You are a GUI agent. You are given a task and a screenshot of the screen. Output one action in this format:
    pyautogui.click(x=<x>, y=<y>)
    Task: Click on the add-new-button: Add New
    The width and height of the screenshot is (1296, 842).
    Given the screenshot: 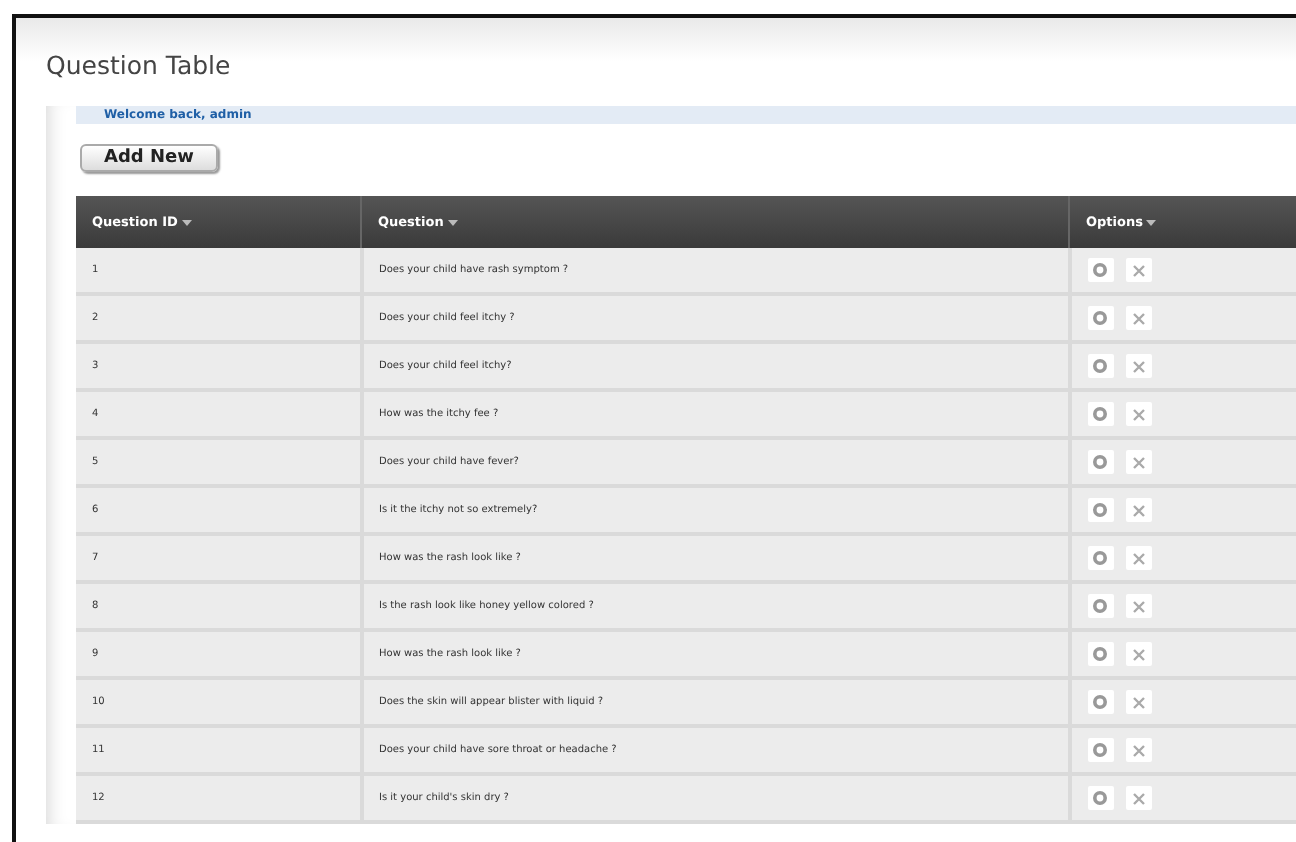 What is the action you would take?
    pyautogui.click(x=149, y=158)
    